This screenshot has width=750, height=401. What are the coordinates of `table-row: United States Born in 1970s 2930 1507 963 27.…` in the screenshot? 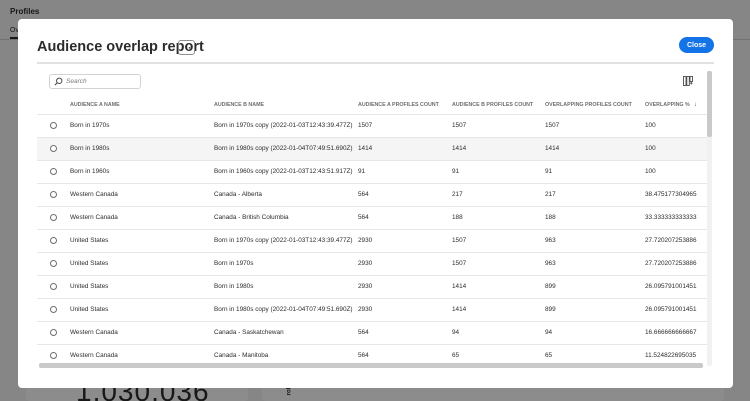 It's located at (372, 263).